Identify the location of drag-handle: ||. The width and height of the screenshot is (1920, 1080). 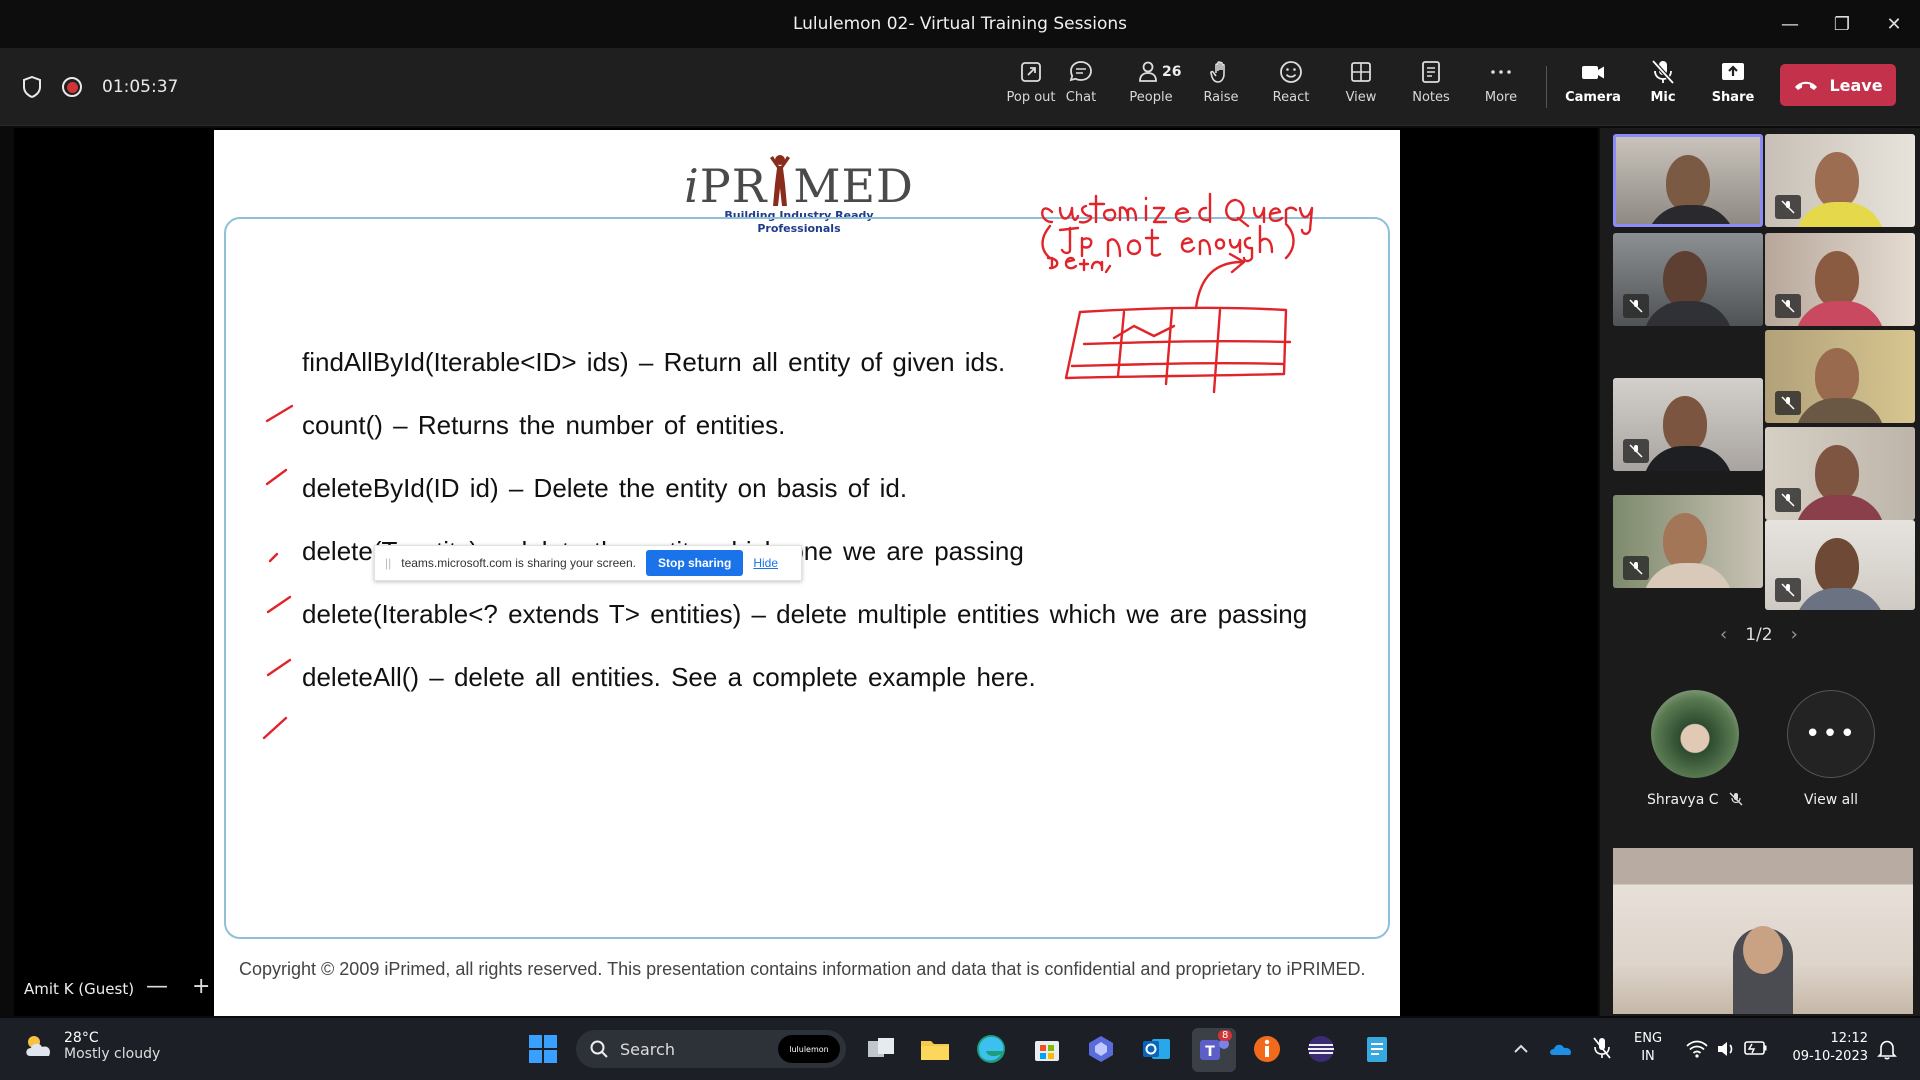
(388, 563).